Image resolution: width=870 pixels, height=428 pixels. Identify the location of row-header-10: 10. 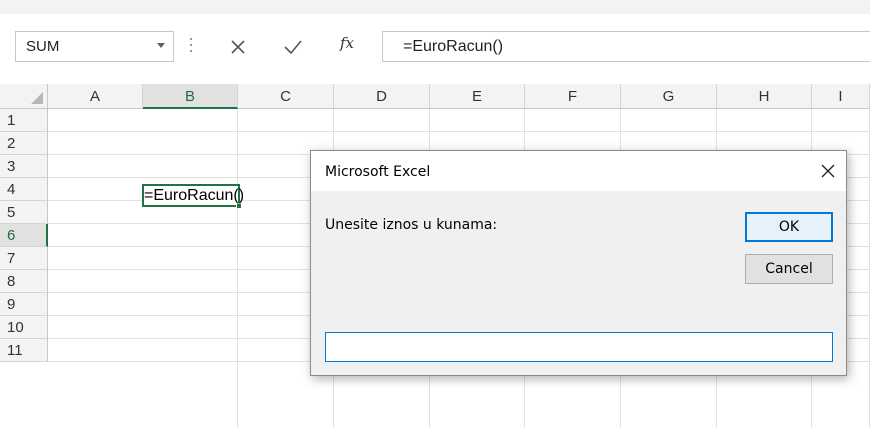
(24, 327).